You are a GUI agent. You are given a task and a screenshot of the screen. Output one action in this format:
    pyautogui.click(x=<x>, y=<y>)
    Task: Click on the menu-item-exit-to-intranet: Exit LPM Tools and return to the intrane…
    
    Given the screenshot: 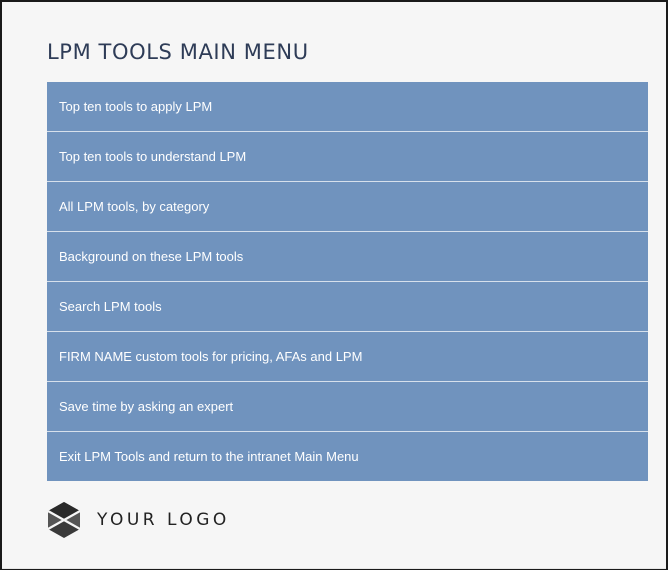 What is the action you would take?
    pyautogui.click(x=347, y=456)
    